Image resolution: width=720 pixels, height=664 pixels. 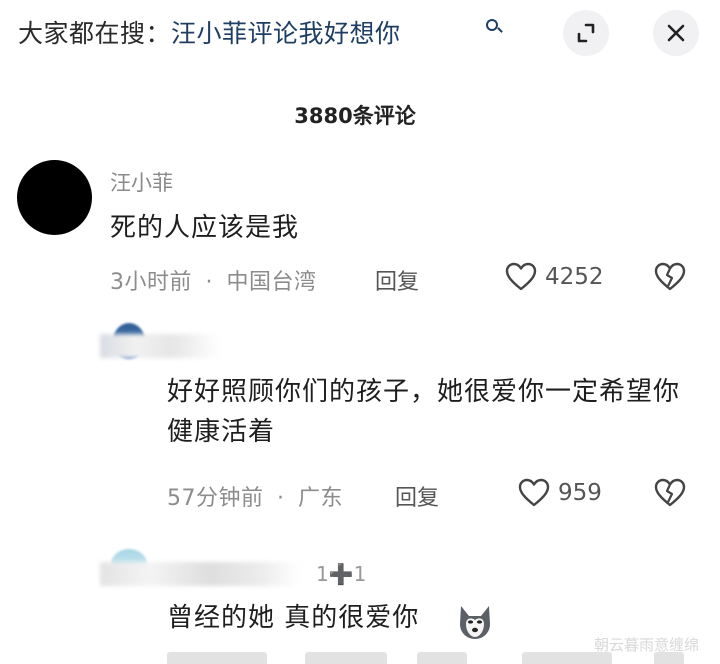 What do you see at coordinates (574, 277) in the screenshot?
I see `like-count: 4252` at bounding box center [574, 277].